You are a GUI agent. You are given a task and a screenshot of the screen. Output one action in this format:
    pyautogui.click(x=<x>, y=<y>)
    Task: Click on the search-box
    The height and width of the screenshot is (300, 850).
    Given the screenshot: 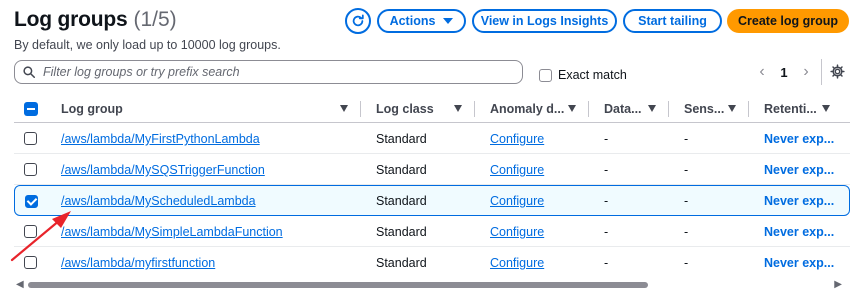 What is the action you would take?
    pyautogui.click(x=268, y=72)
    